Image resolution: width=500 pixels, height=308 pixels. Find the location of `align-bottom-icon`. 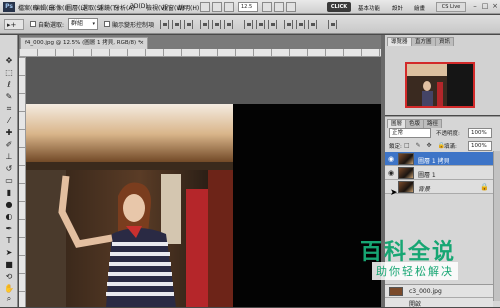

align-bottom-icon is located at coordinates (188, 24).